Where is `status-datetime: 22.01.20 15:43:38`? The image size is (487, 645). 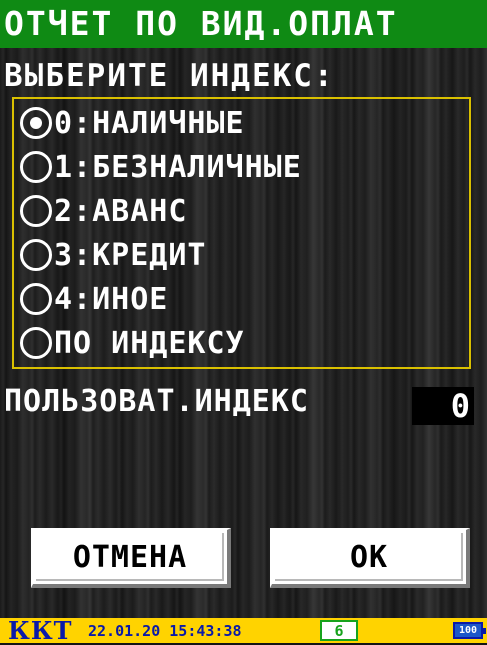 status-datetime: 22.01.20 15:43:38 is located at coordinates (165, 631).